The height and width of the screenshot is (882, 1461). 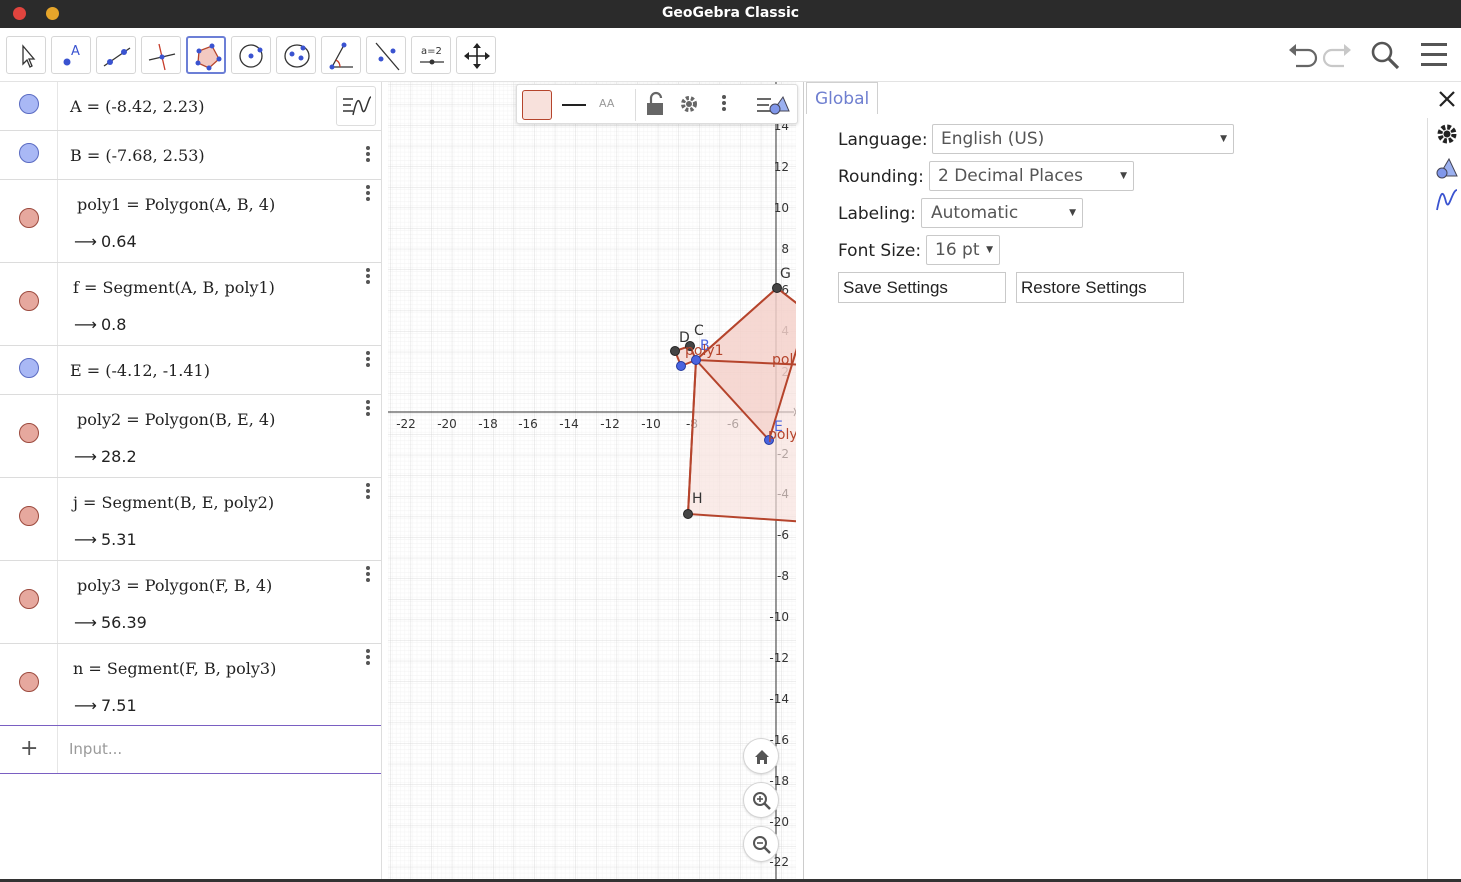 I want to click on point-A, so click(x=681, y=366).